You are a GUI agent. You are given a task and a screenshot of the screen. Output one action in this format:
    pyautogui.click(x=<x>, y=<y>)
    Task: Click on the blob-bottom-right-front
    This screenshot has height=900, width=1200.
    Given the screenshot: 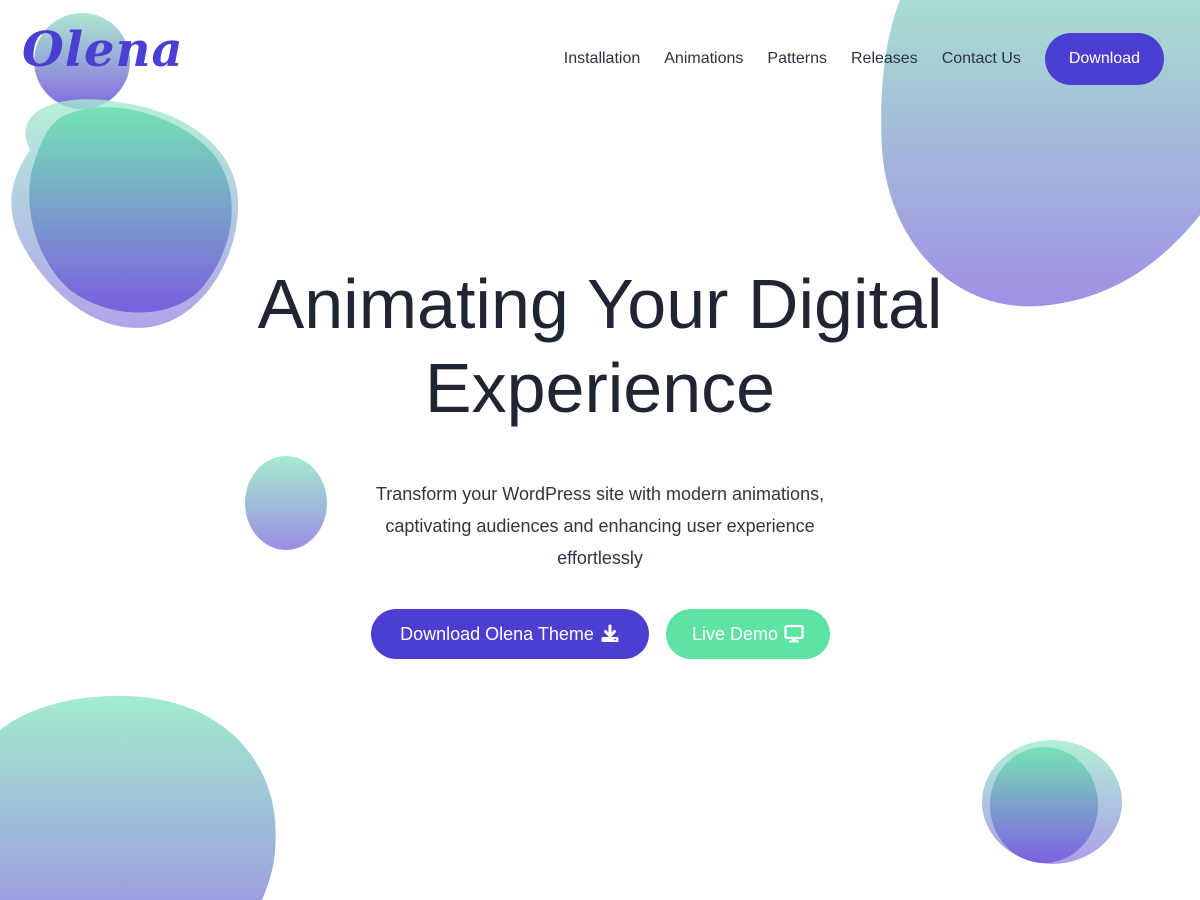 What is the action you would take?
    pyautogui.click(x=1044, y=805)
    